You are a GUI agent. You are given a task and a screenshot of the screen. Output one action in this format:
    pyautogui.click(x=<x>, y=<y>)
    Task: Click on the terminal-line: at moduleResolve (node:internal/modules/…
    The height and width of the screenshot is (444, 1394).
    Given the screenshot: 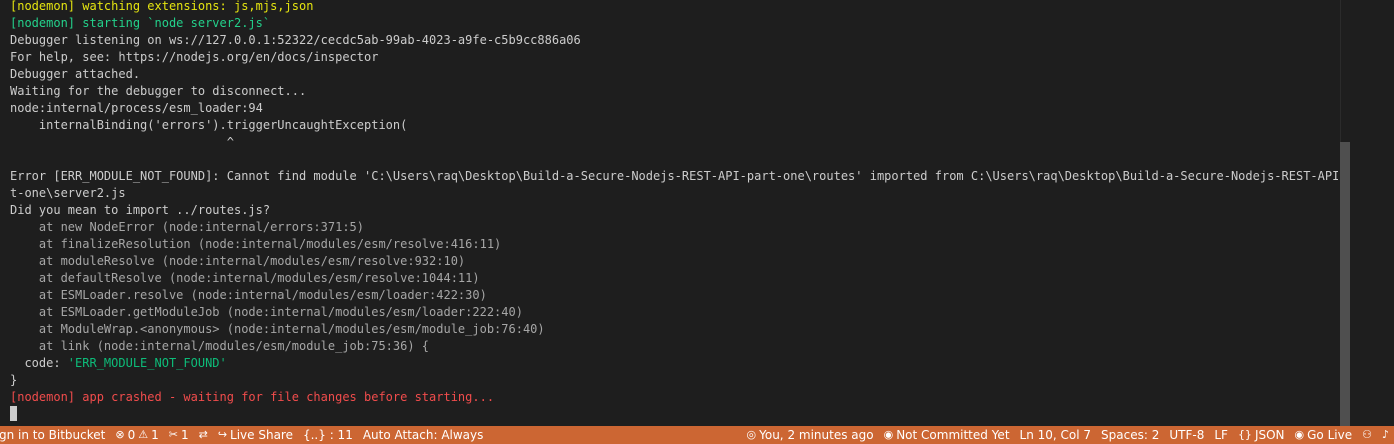 What is the action you would take?
    pyautogui.click(x=238, y=261)
    